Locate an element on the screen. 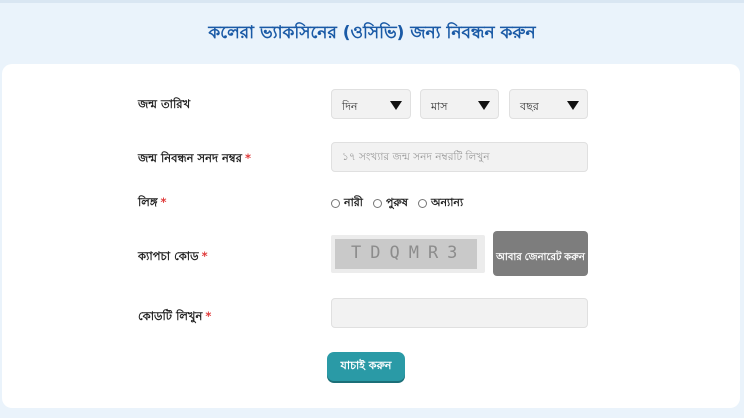 This screenshot has width=744, height=418. regenerate-captcha-button: আবার জেনারেট করুন is located at coordinates (540, 253).